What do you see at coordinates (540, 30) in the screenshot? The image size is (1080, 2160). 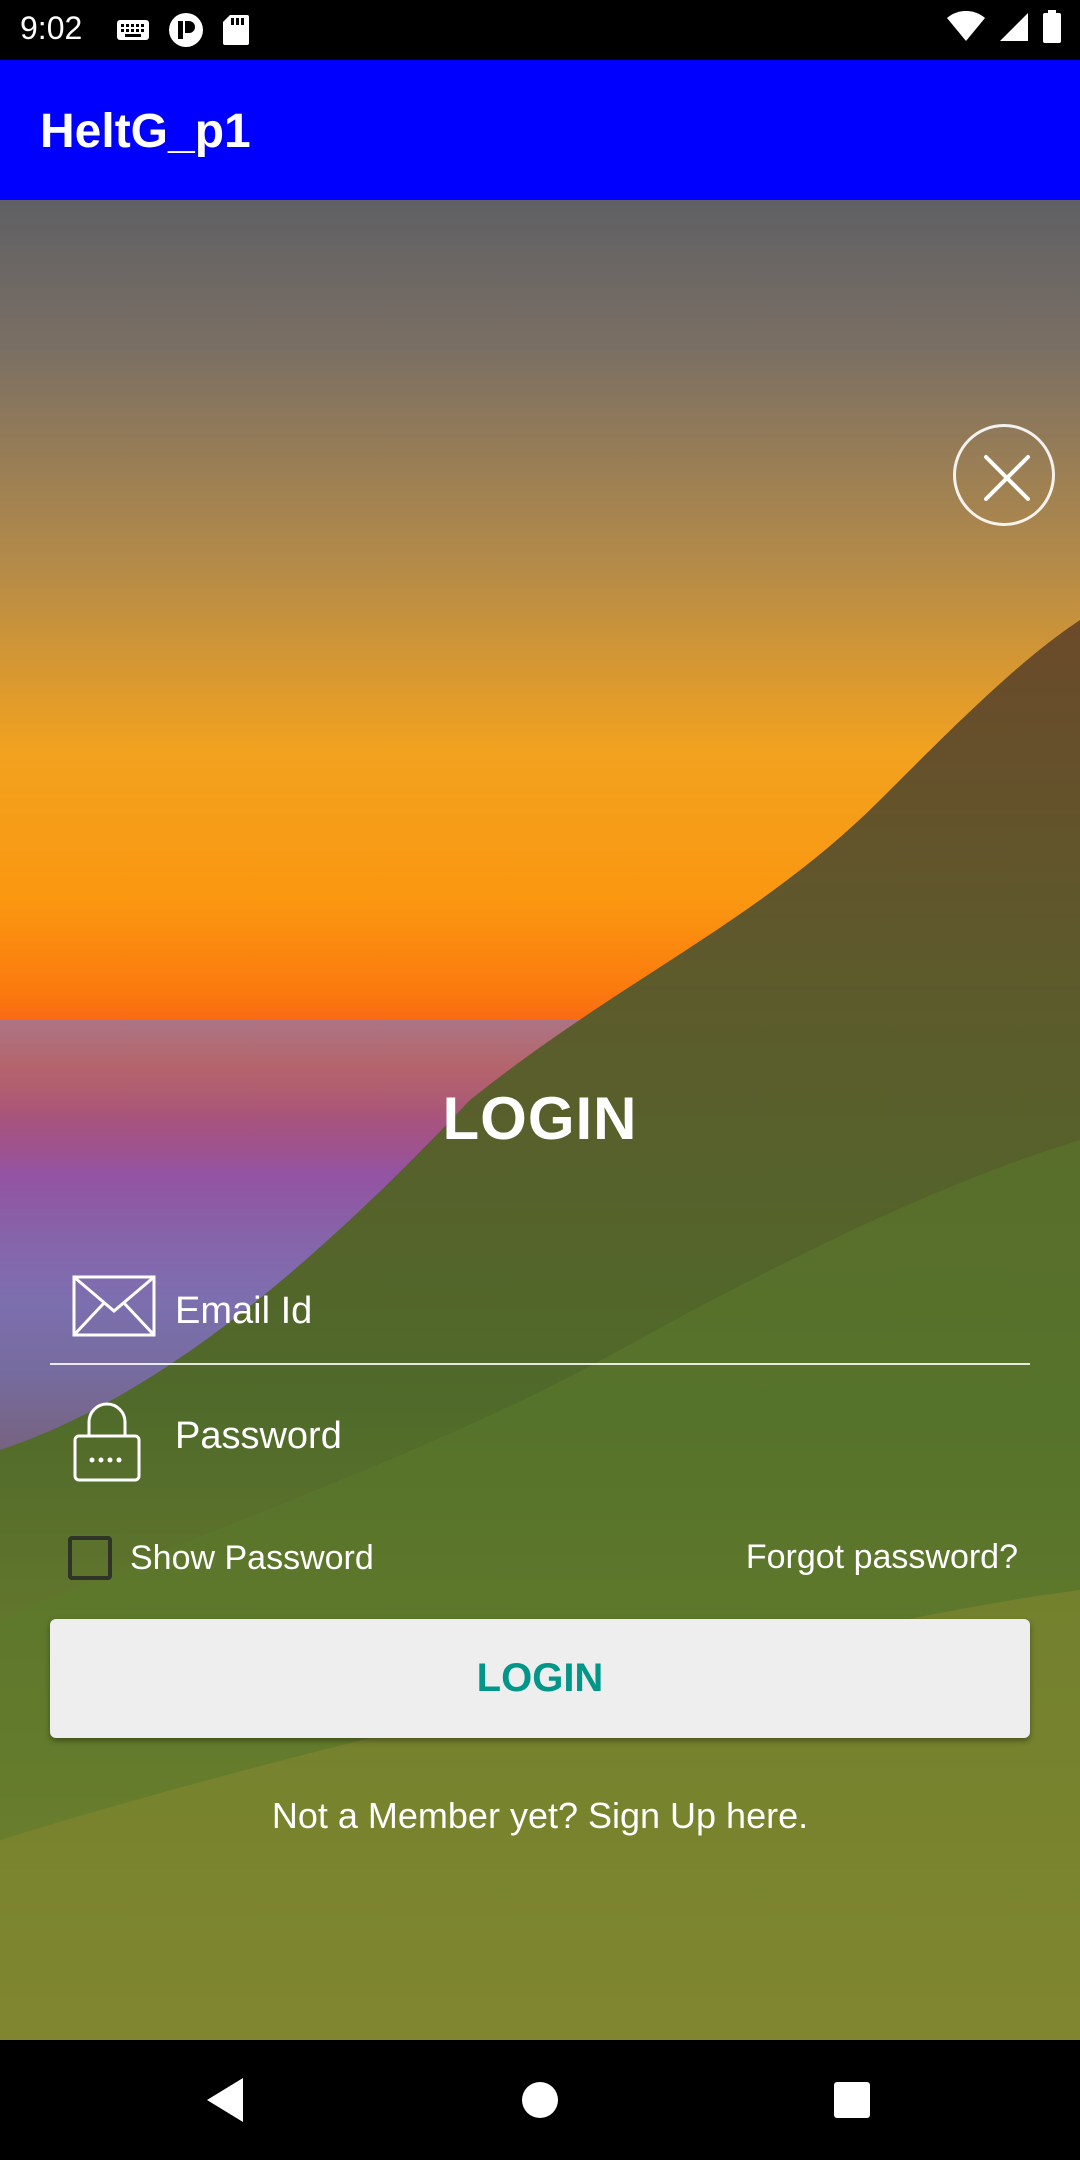 I see `status-bar: 9:02` at bounding box center [540, 30].